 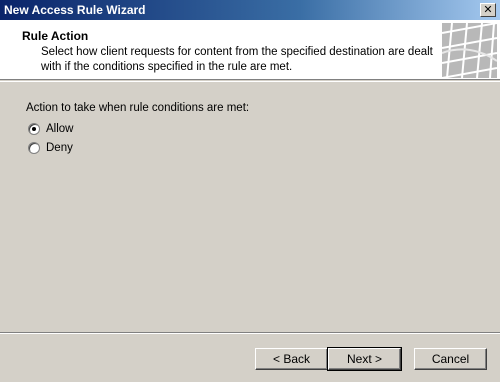 I want to click on radio-allow: Allow, so click(x=50, y=129).